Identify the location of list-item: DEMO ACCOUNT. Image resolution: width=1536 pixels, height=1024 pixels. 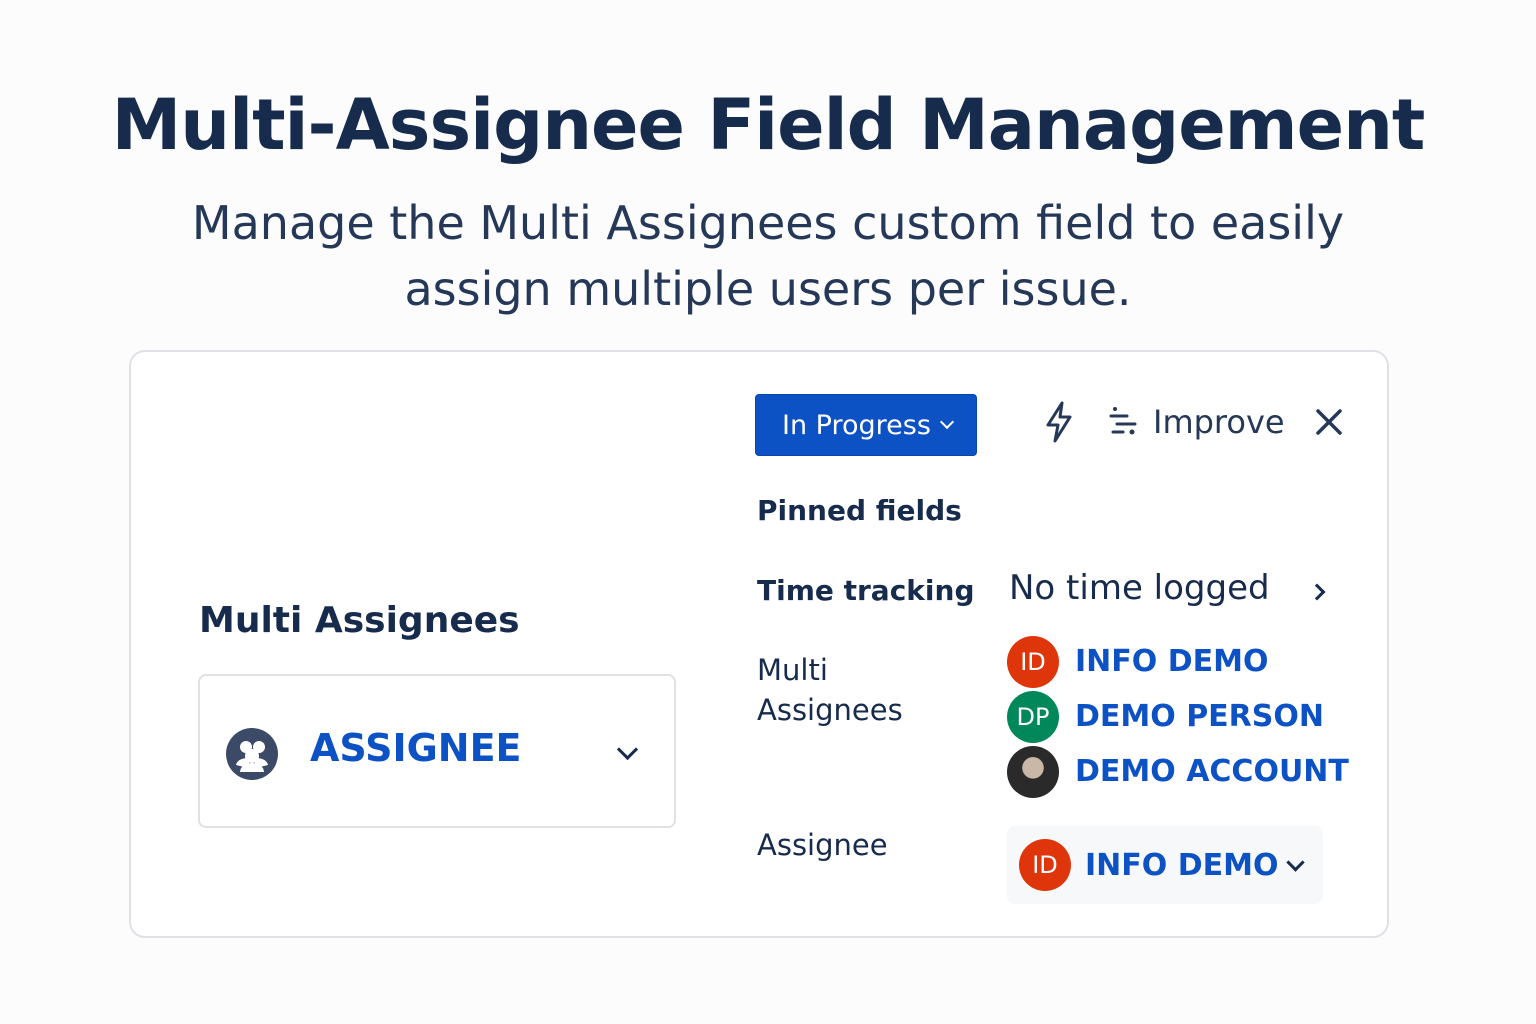
(1178, 771).